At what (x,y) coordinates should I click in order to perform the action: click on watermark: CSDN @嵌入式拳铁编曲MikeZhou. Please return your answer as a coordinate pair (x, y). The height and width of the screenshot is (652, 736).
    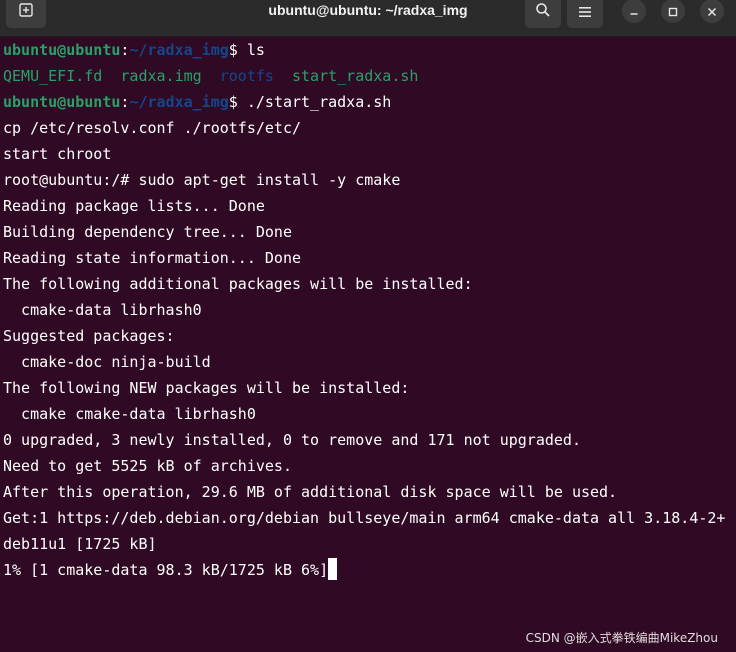
    Looking at the image, I should click on (621, 638).